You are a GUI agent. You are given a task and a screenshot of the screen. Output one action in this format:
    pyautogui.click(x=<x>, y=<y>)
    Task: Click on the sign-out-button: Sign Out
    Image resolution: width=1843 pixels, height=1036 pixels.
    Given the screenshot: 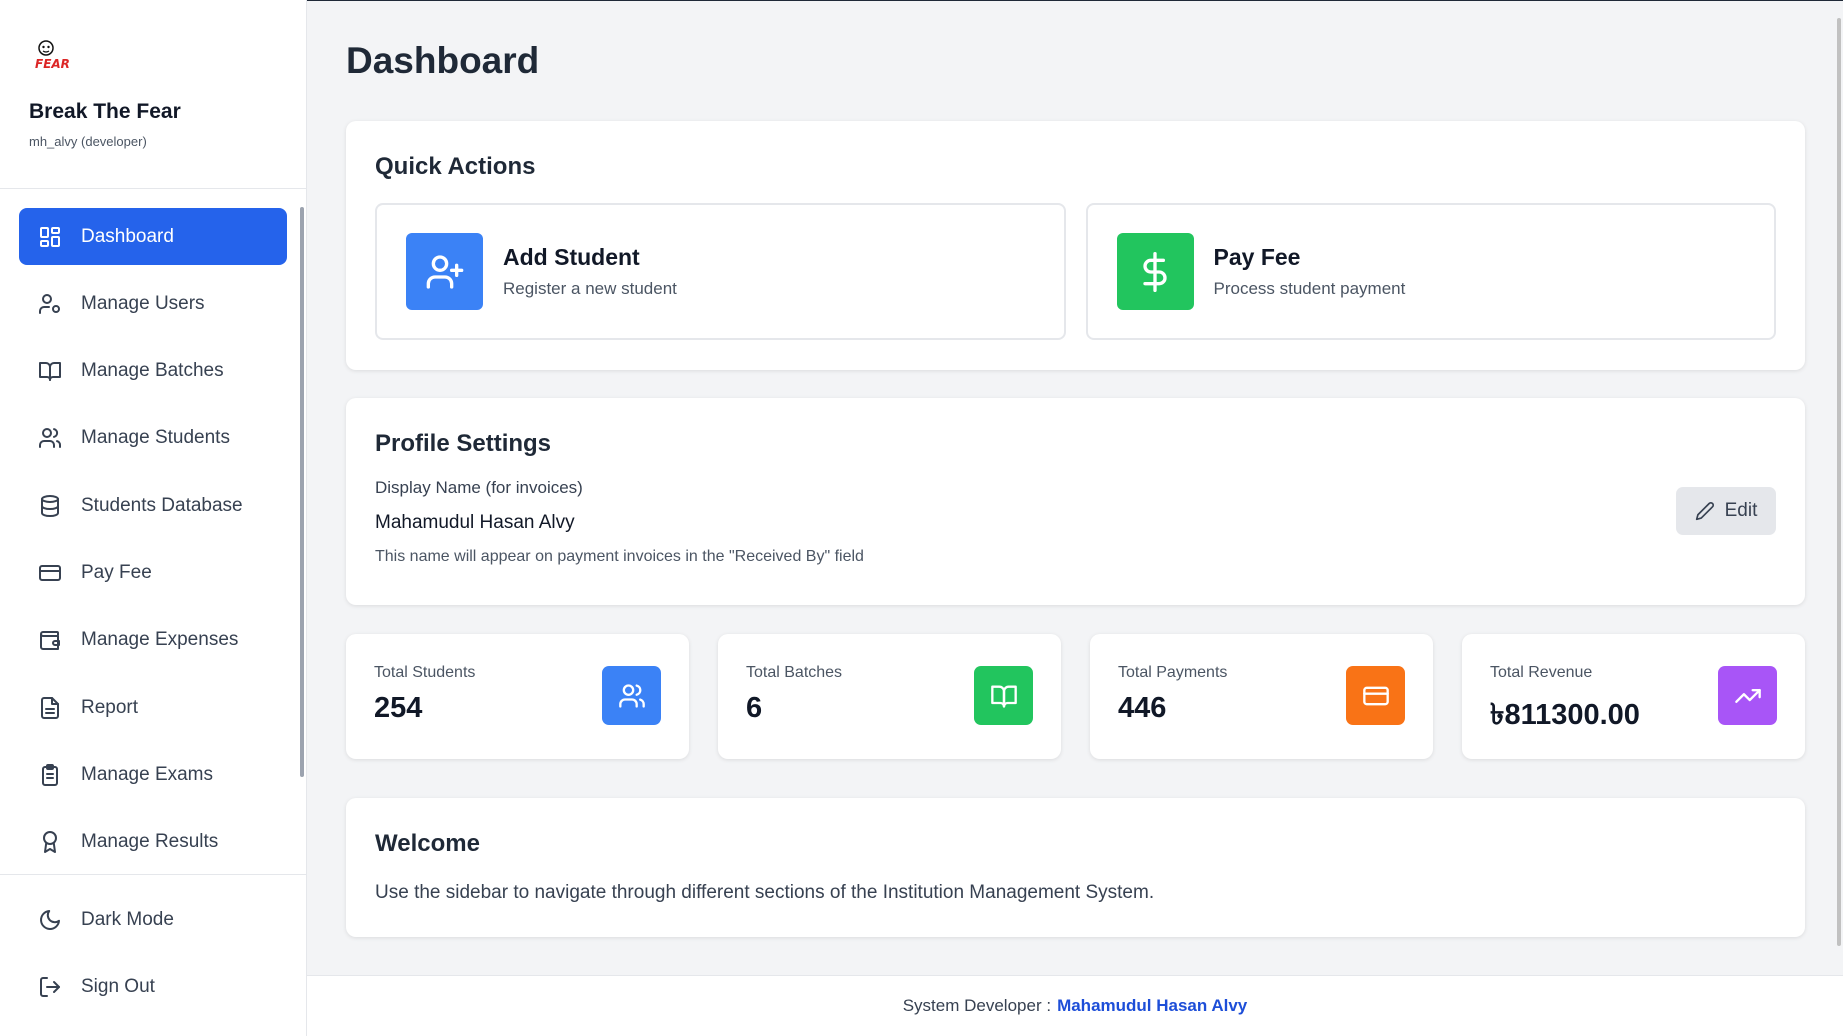 What is the action you would take?
    pyautogui.click(x=153, y=986)
    